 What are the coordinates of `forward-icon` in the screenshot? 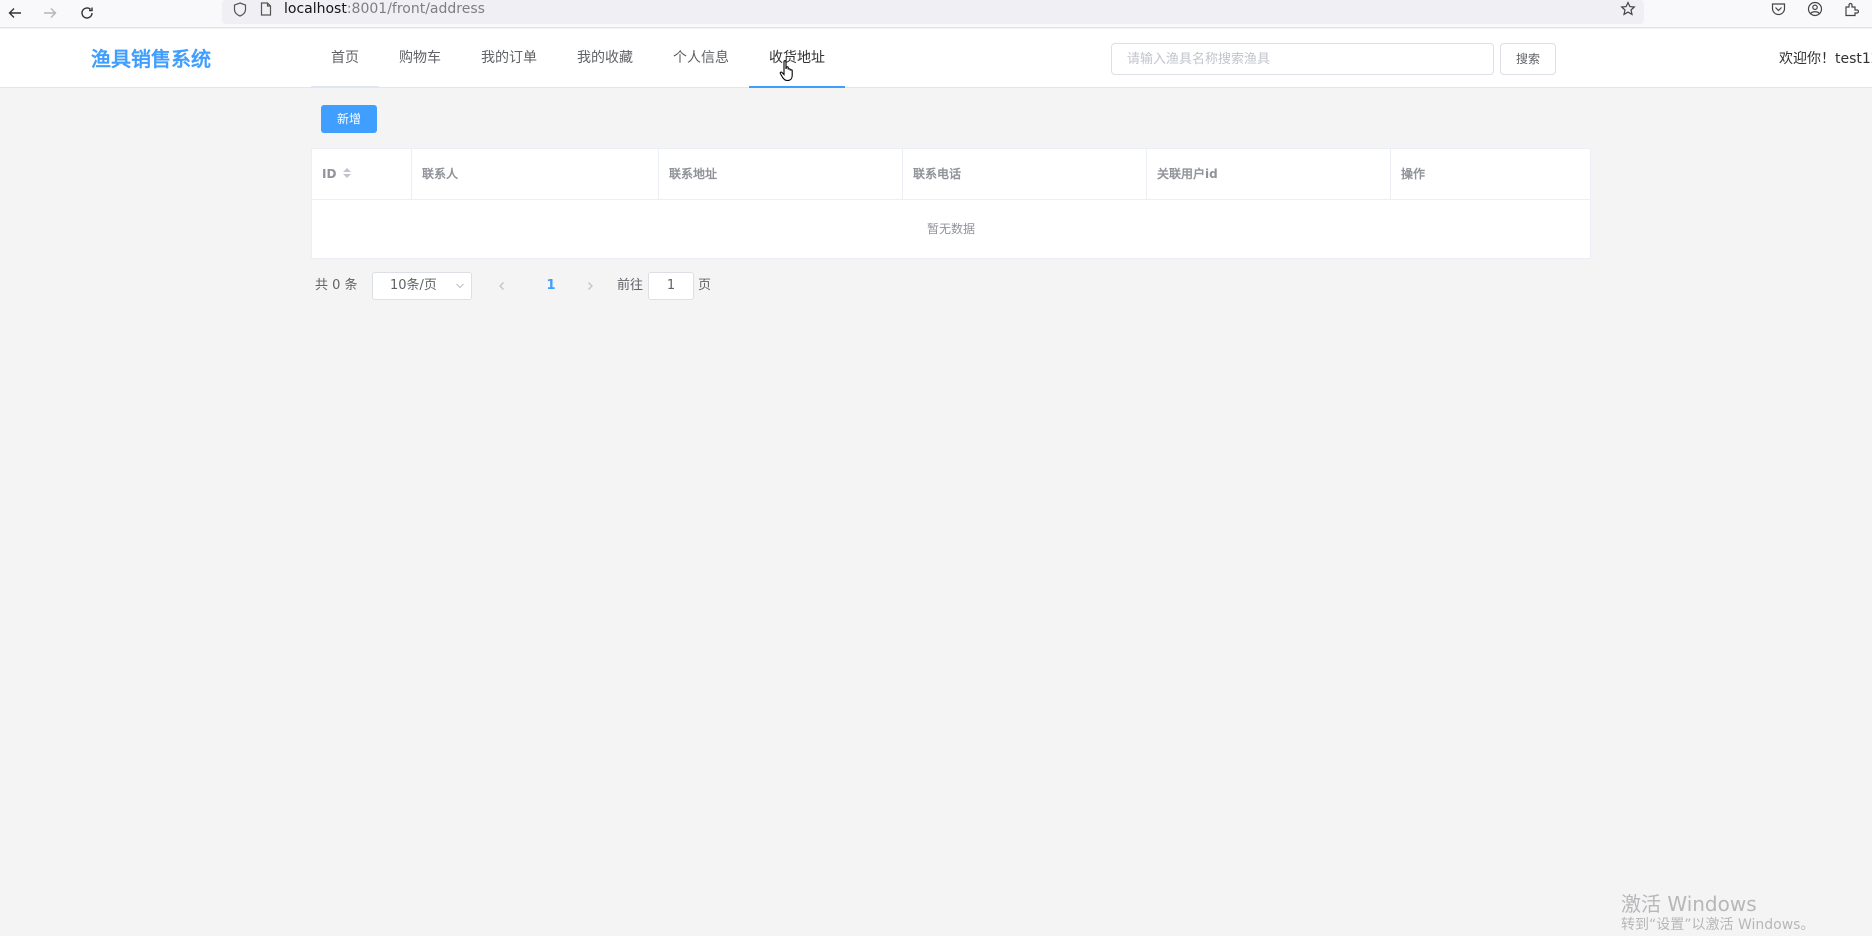 It's located at (50, 13).